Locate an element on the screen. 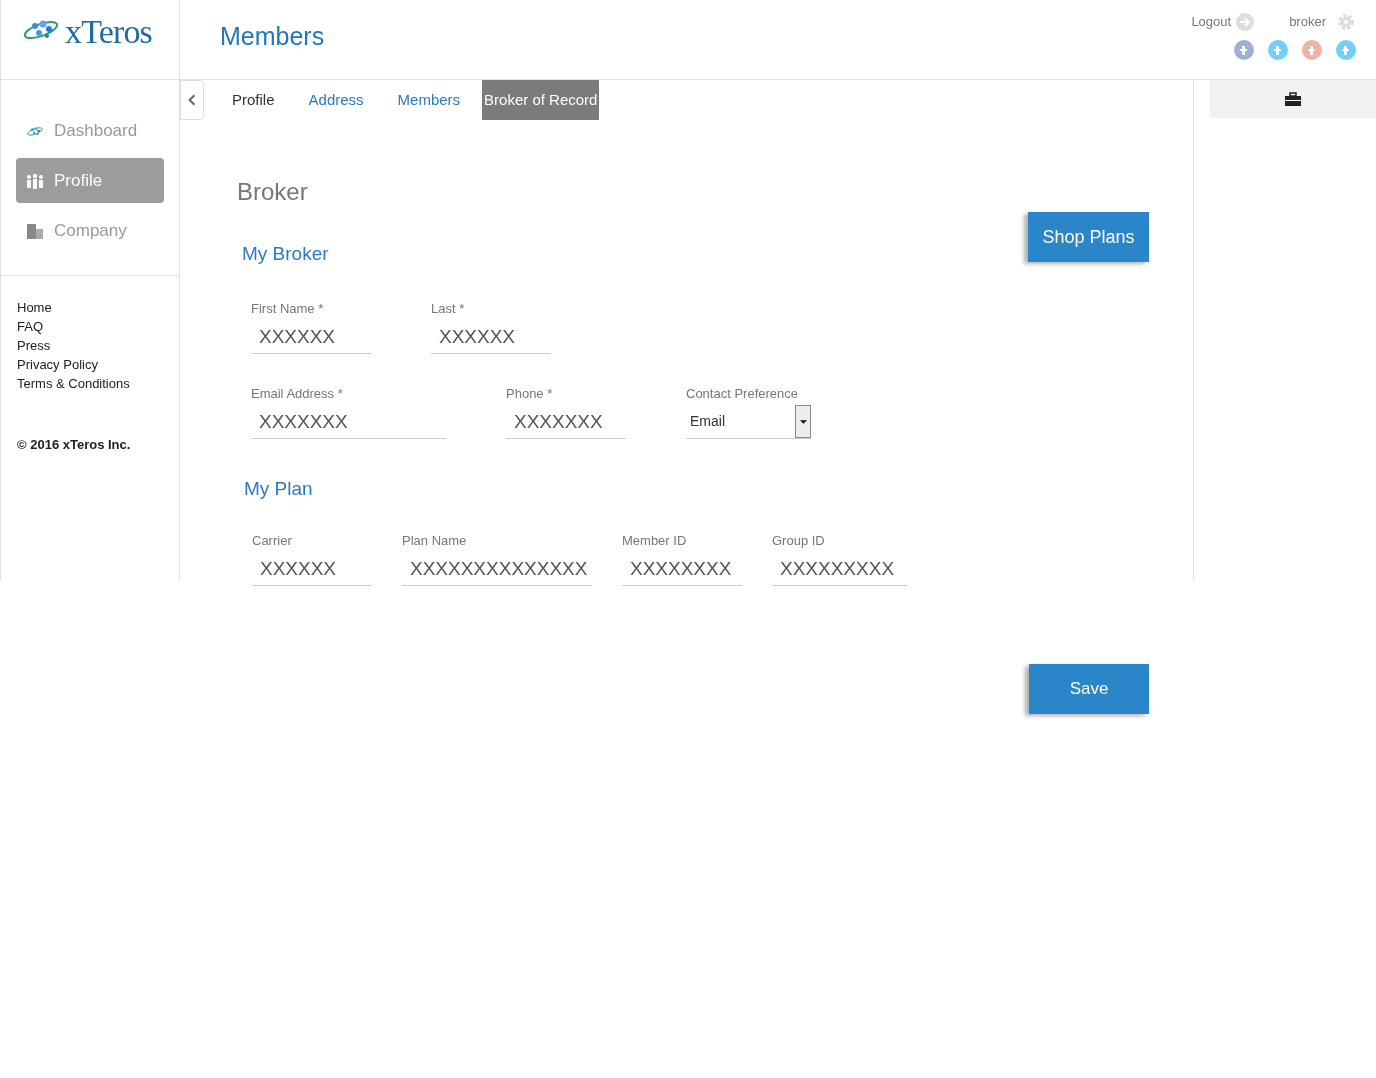 The height and width of the screenshot is (1078, 1376). footer-link: Privacy Policy is located at coordinates (57, 364).